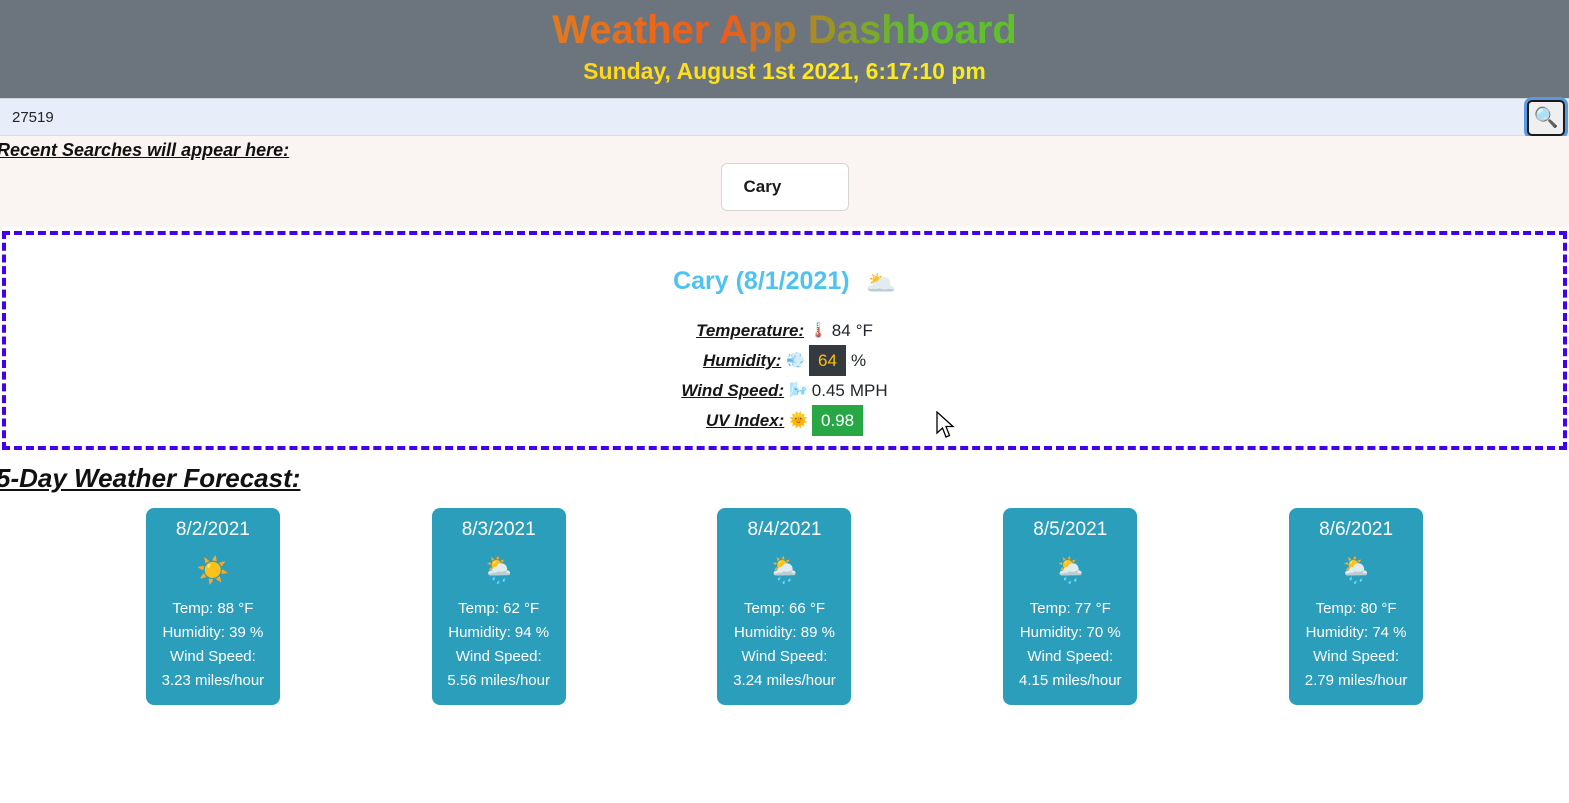 Image resolution: width=1569 pixels, height=803 pixels. What do you see at coordinates (827, 360) in the screenshot?
I see `humidity-badge: 64` at bounding box center [827, 360].